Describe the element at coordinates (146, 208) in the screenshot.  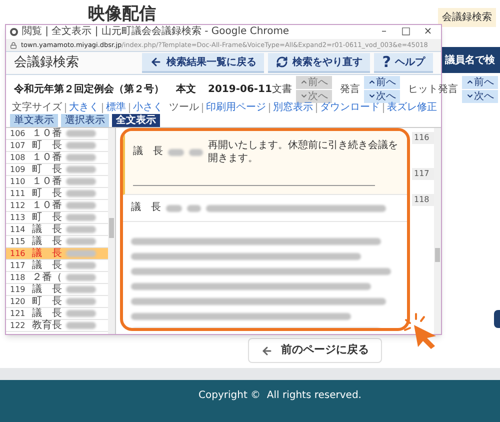
I see `speech-role: 議 長` at that location.